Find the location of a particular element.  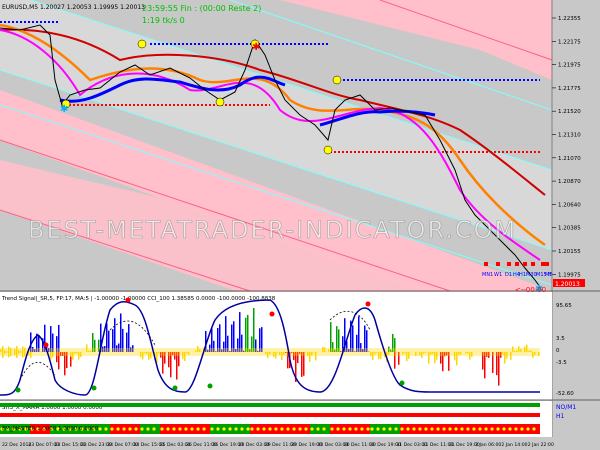

price-tick-label: 1.20385 is located at coordinates (569, 229).